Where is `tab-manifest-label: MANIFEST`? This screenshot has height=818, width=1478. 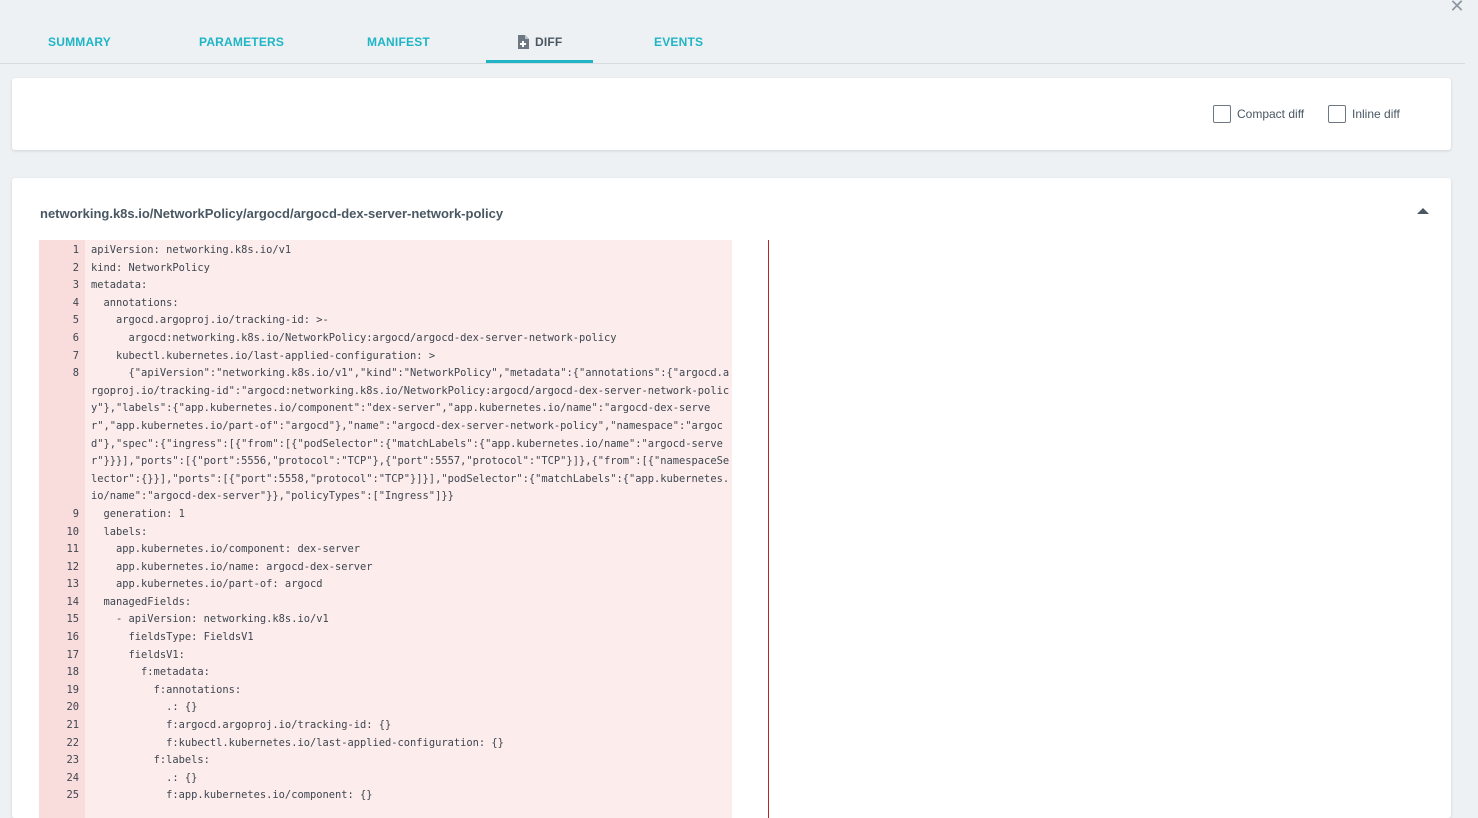 tab-manifest-label: MANIFEST is located at coordinates (398, 42).